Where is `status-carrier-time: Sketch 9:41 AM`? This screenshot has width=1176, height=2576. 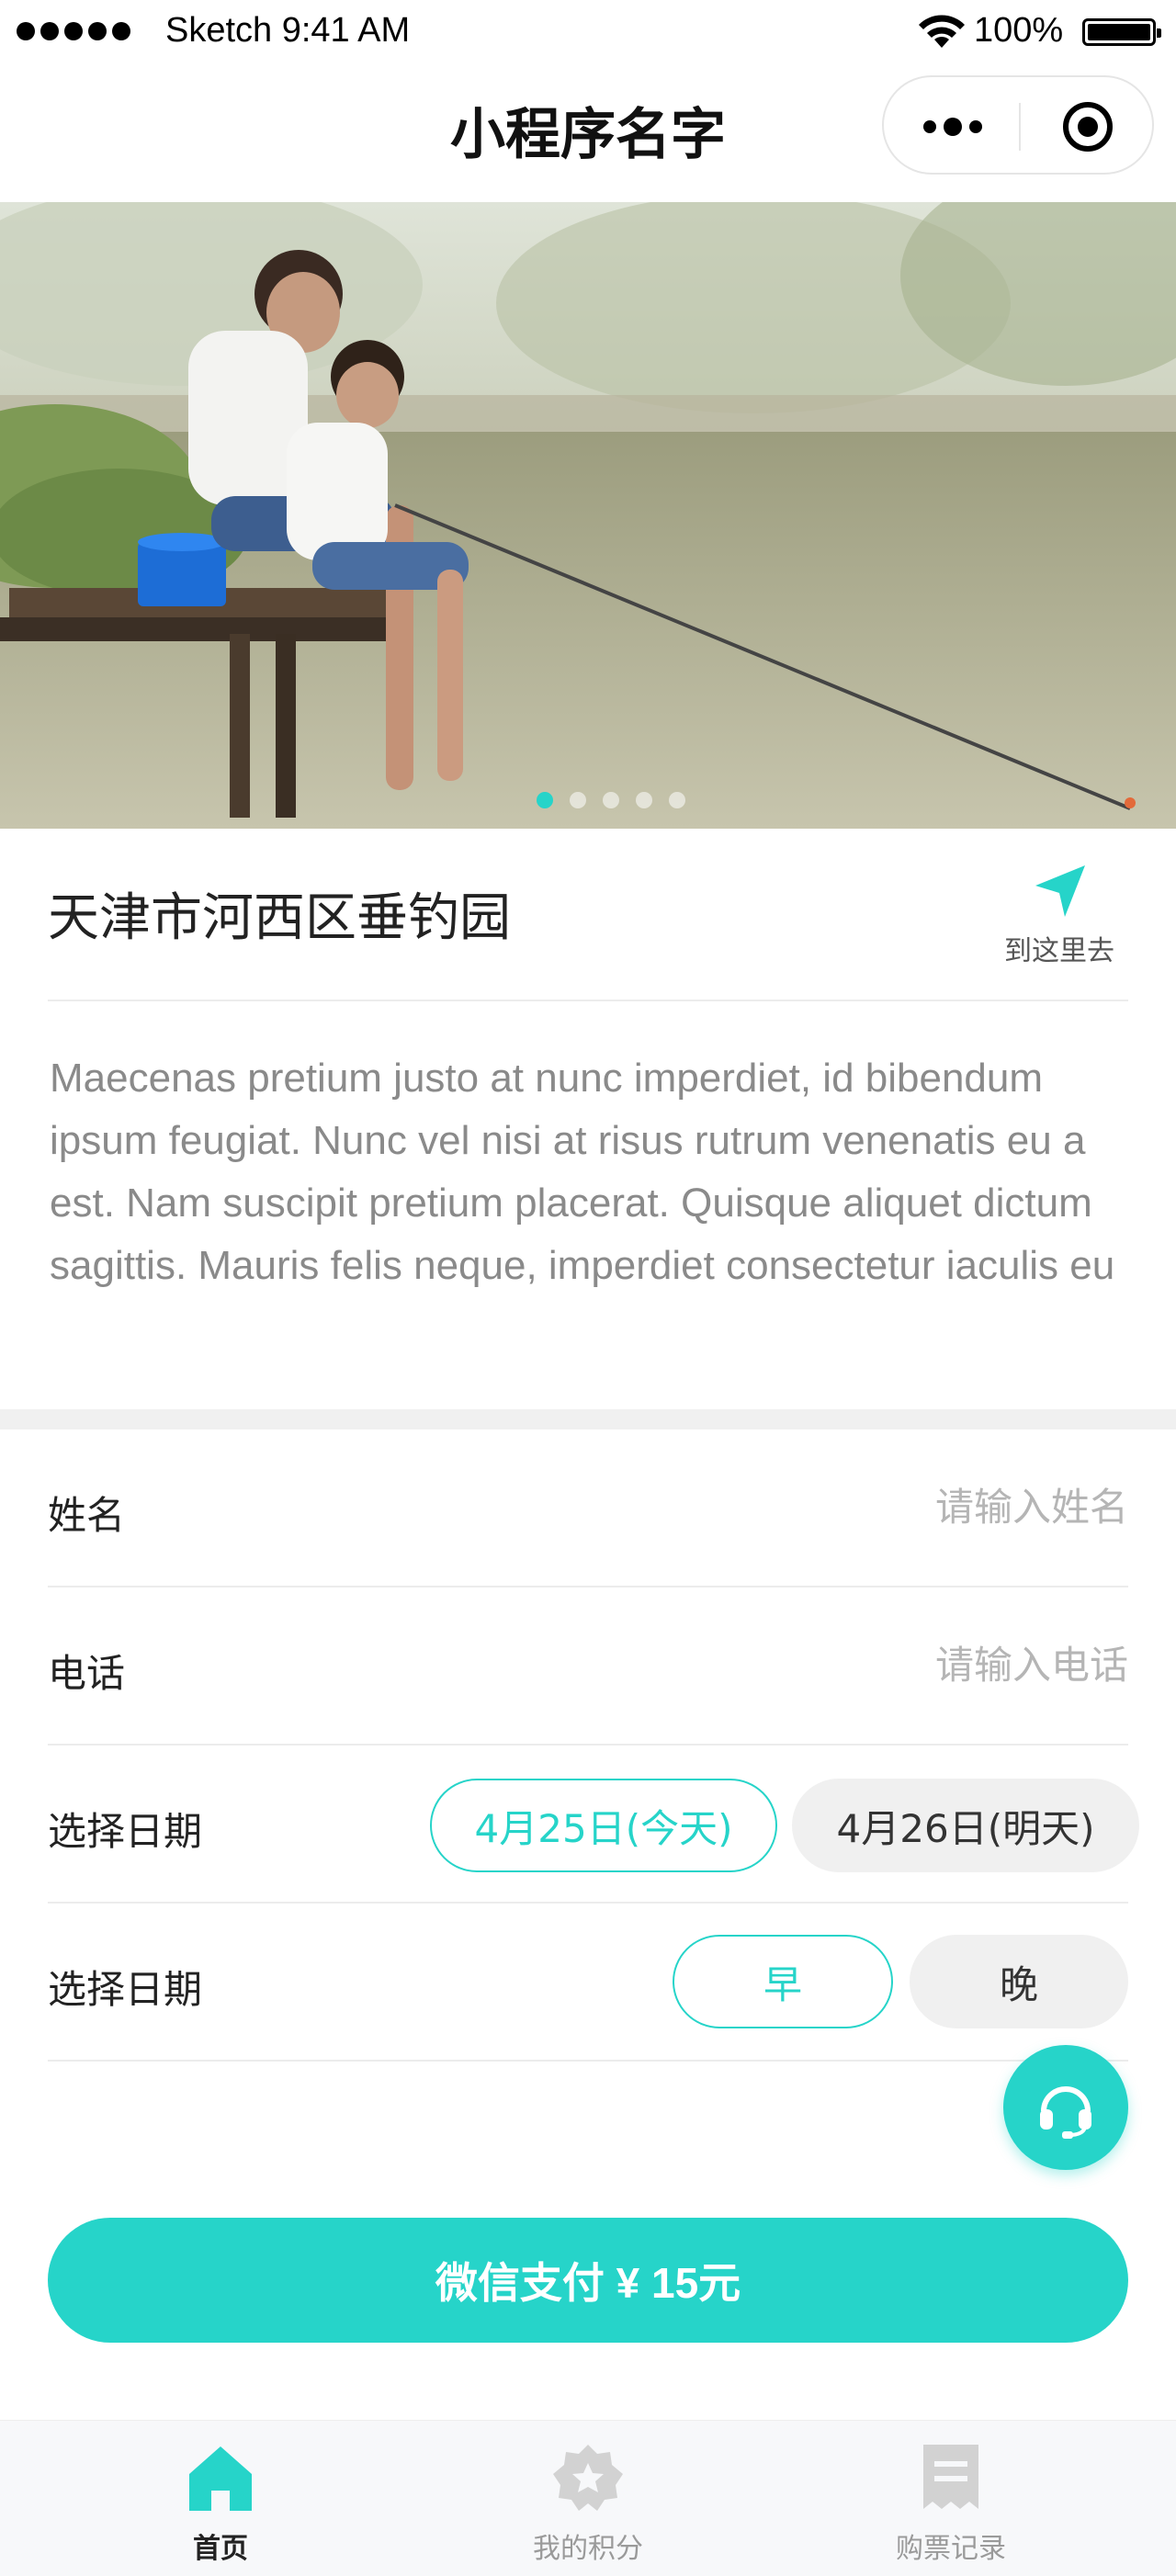
status-carrier-time: Sketch 9:41 AM is located at coordinates (287, 31).